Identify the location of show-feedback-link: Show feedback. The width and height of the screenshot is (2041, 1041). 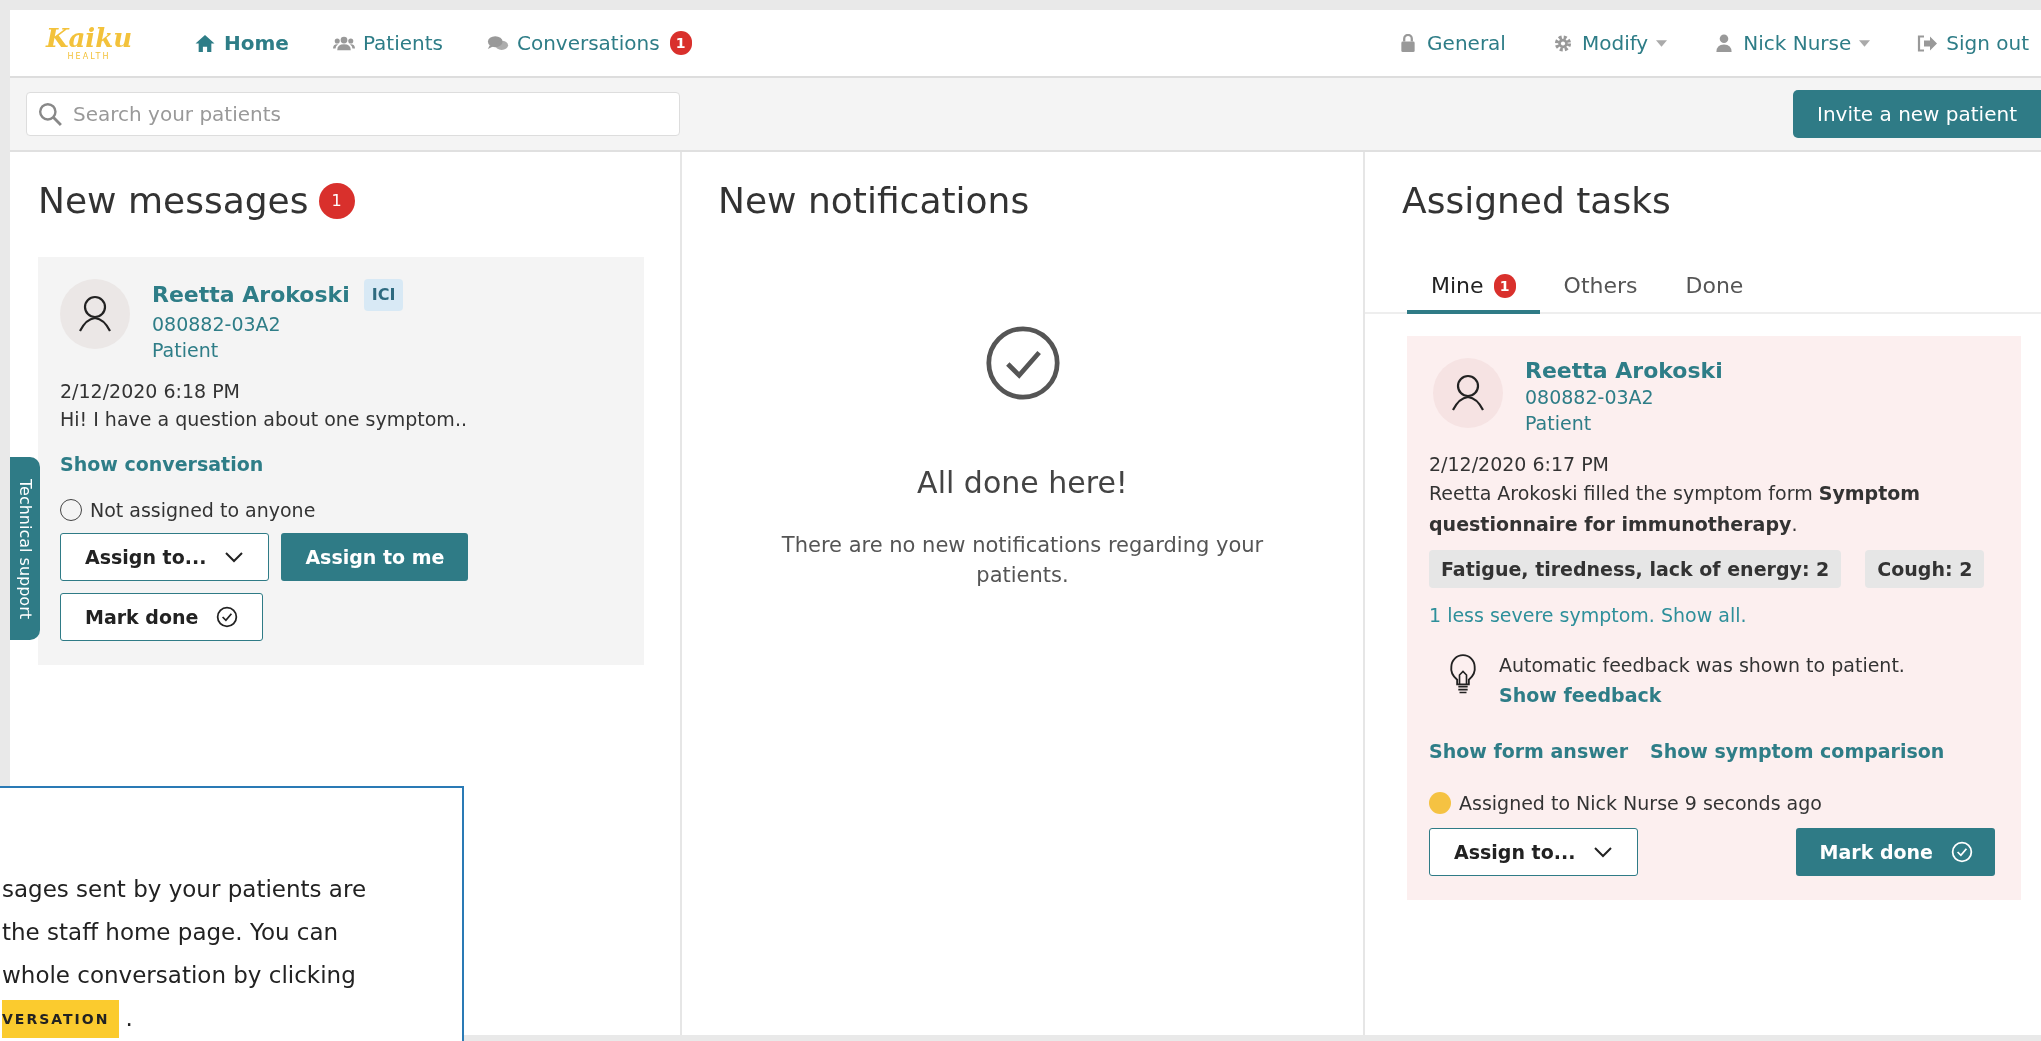
(1580, 695).